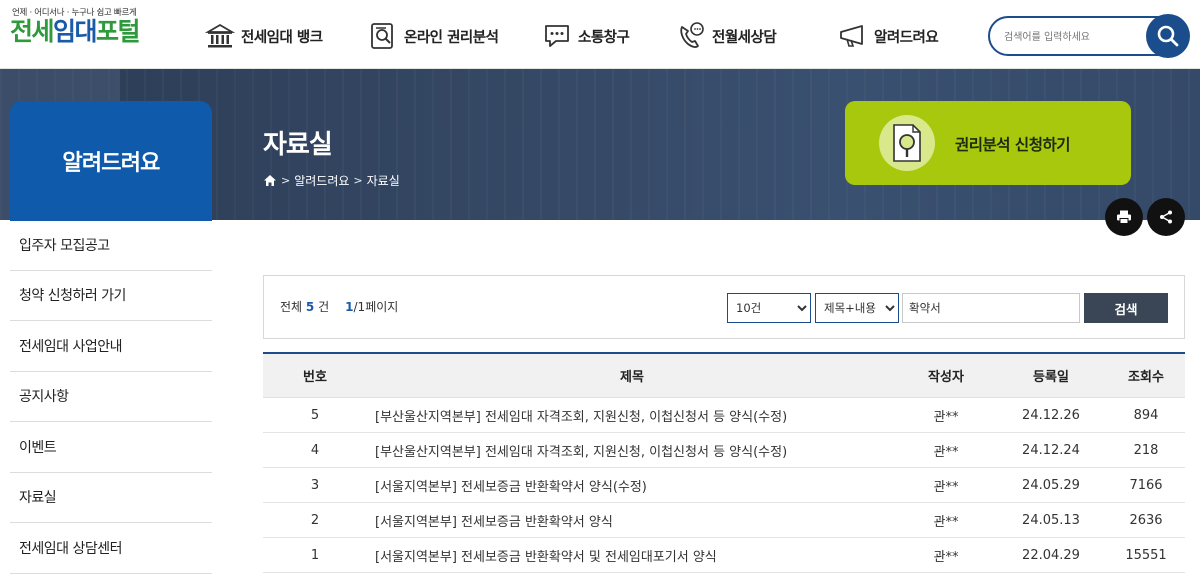 Image resolution: width=1200 pixels, height=585 pixels. I want to click on gnb-item-communication: 소통창구, so click(586, 36).